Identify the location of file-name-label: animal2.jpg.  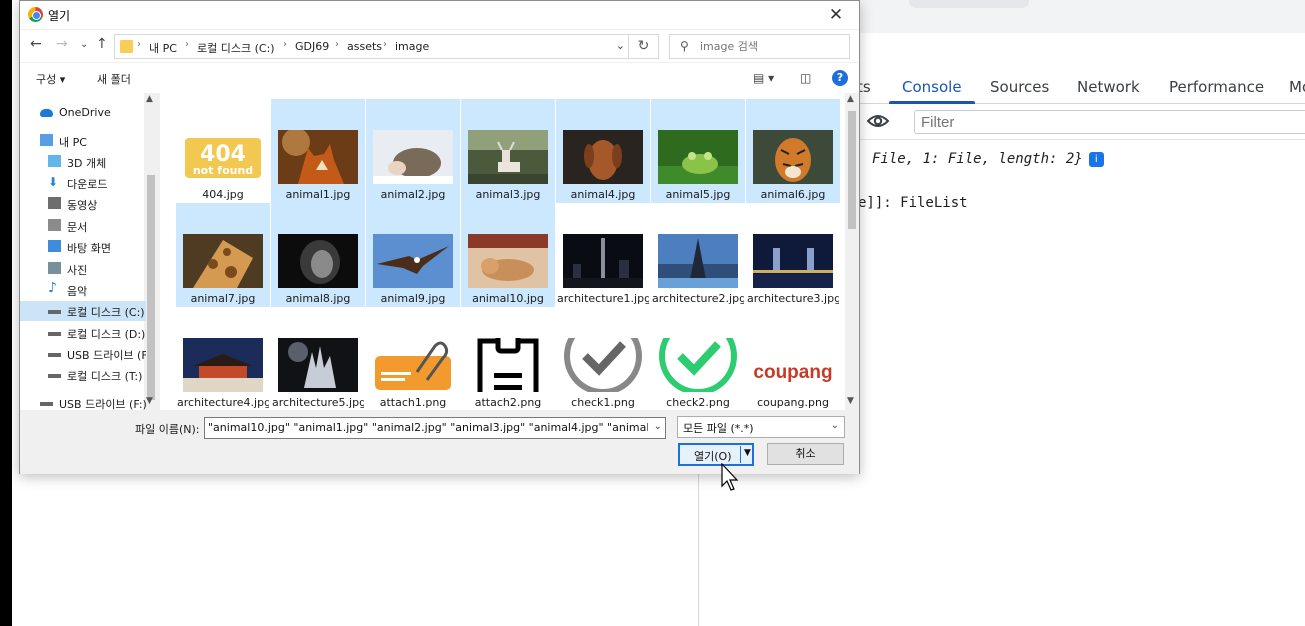
(413, 194).